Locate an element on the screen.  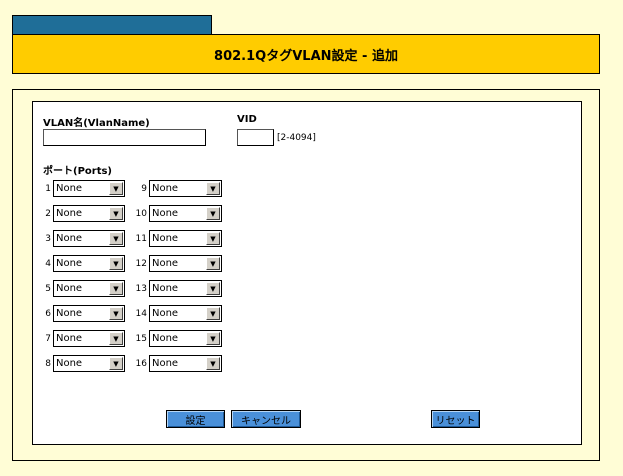
port-number-9: 9 is located at coordinates (144, 189).